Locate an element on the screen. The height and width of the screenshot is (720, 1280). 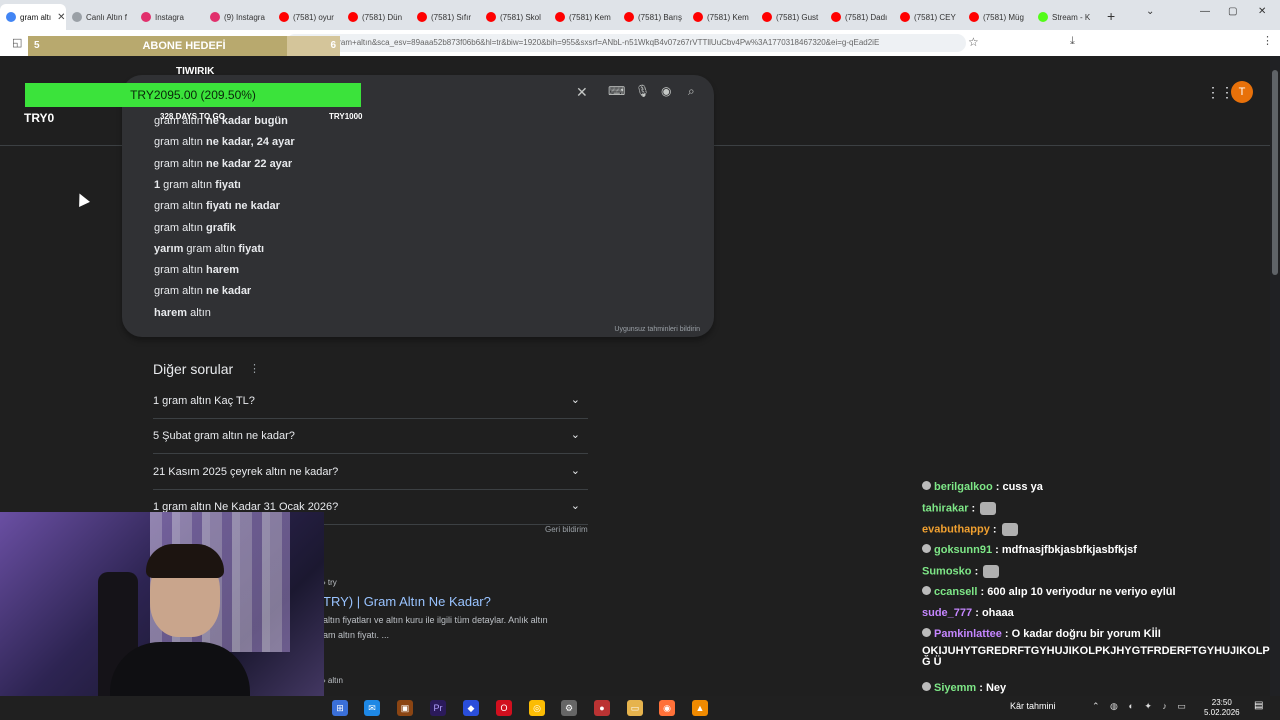
bookmark-star-icon: ☆ is located at coordinates (973, 42).